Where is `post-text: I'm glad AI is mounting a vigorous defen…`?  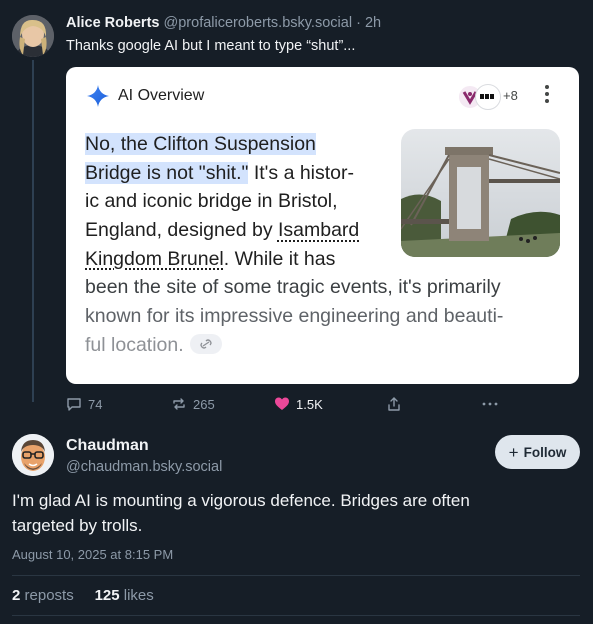 post-text: I'm glad AI is mounting a vigorous defen… is located at coordinates (297, 513).